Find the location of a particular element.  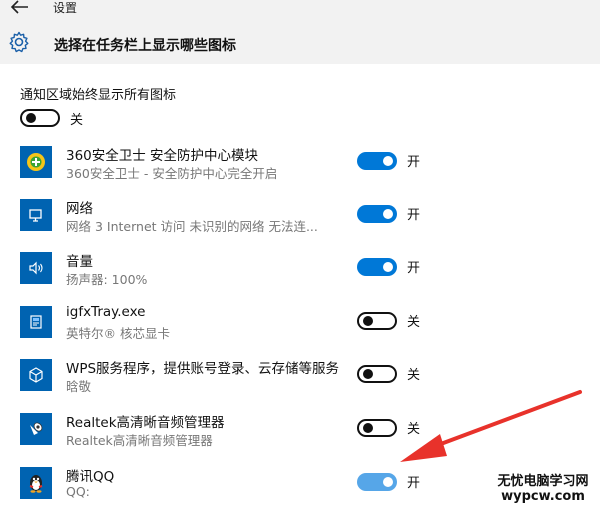

list-item-network: 网络 网络 3 Internet 访问 未识别的网络 无法连... 开 is located at coordinates (300, 226).